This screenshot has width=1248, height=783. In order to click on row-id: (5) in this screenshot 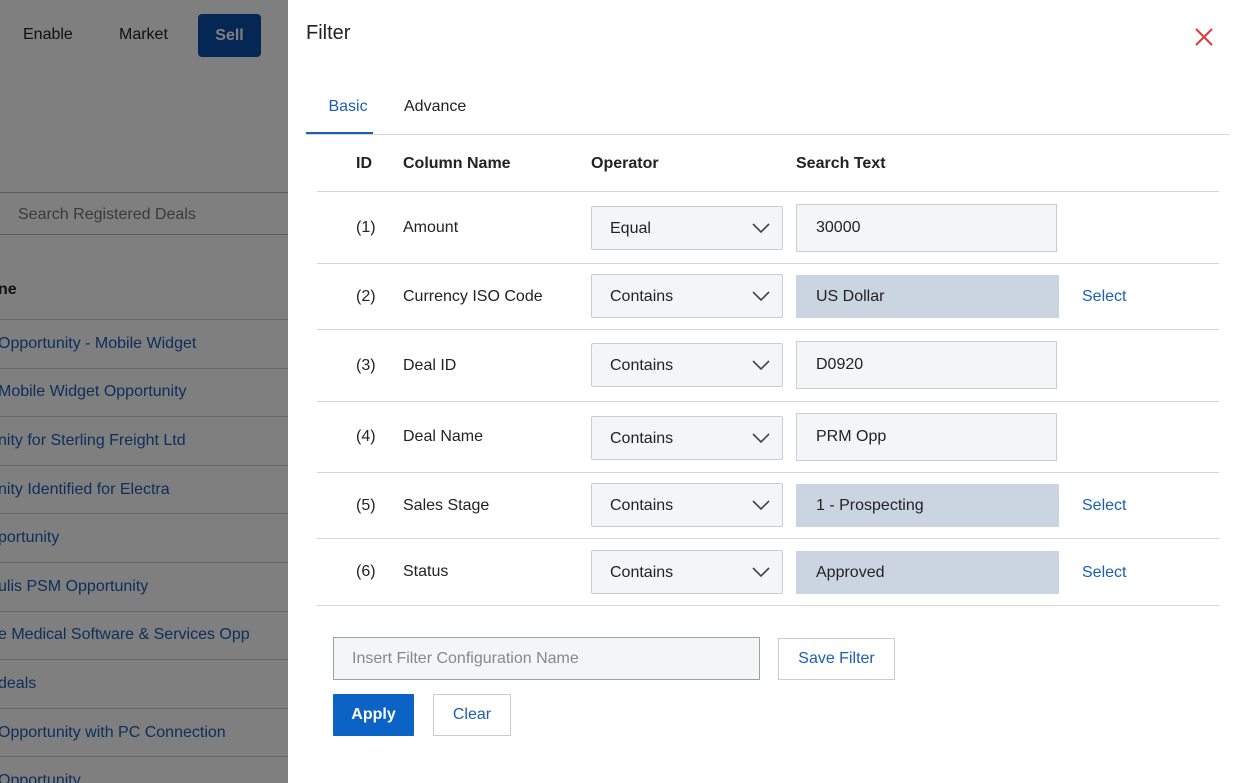, I will do `click(366, 505)`.